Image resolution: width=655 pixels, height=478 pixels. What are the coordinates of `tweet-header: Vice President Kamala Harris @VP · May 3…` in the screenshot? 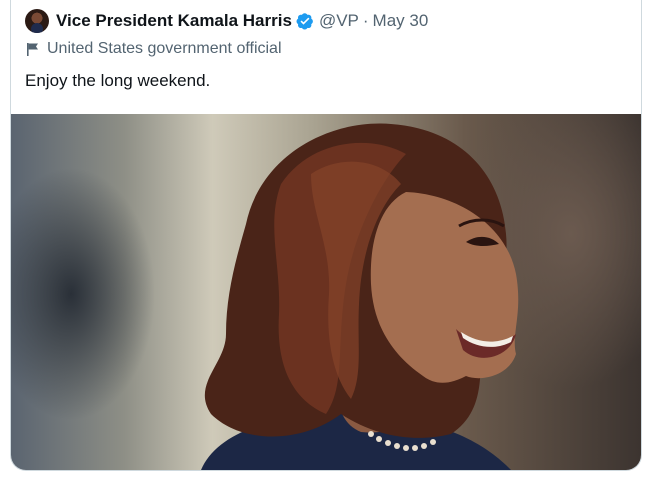 It's located at (226, 21).